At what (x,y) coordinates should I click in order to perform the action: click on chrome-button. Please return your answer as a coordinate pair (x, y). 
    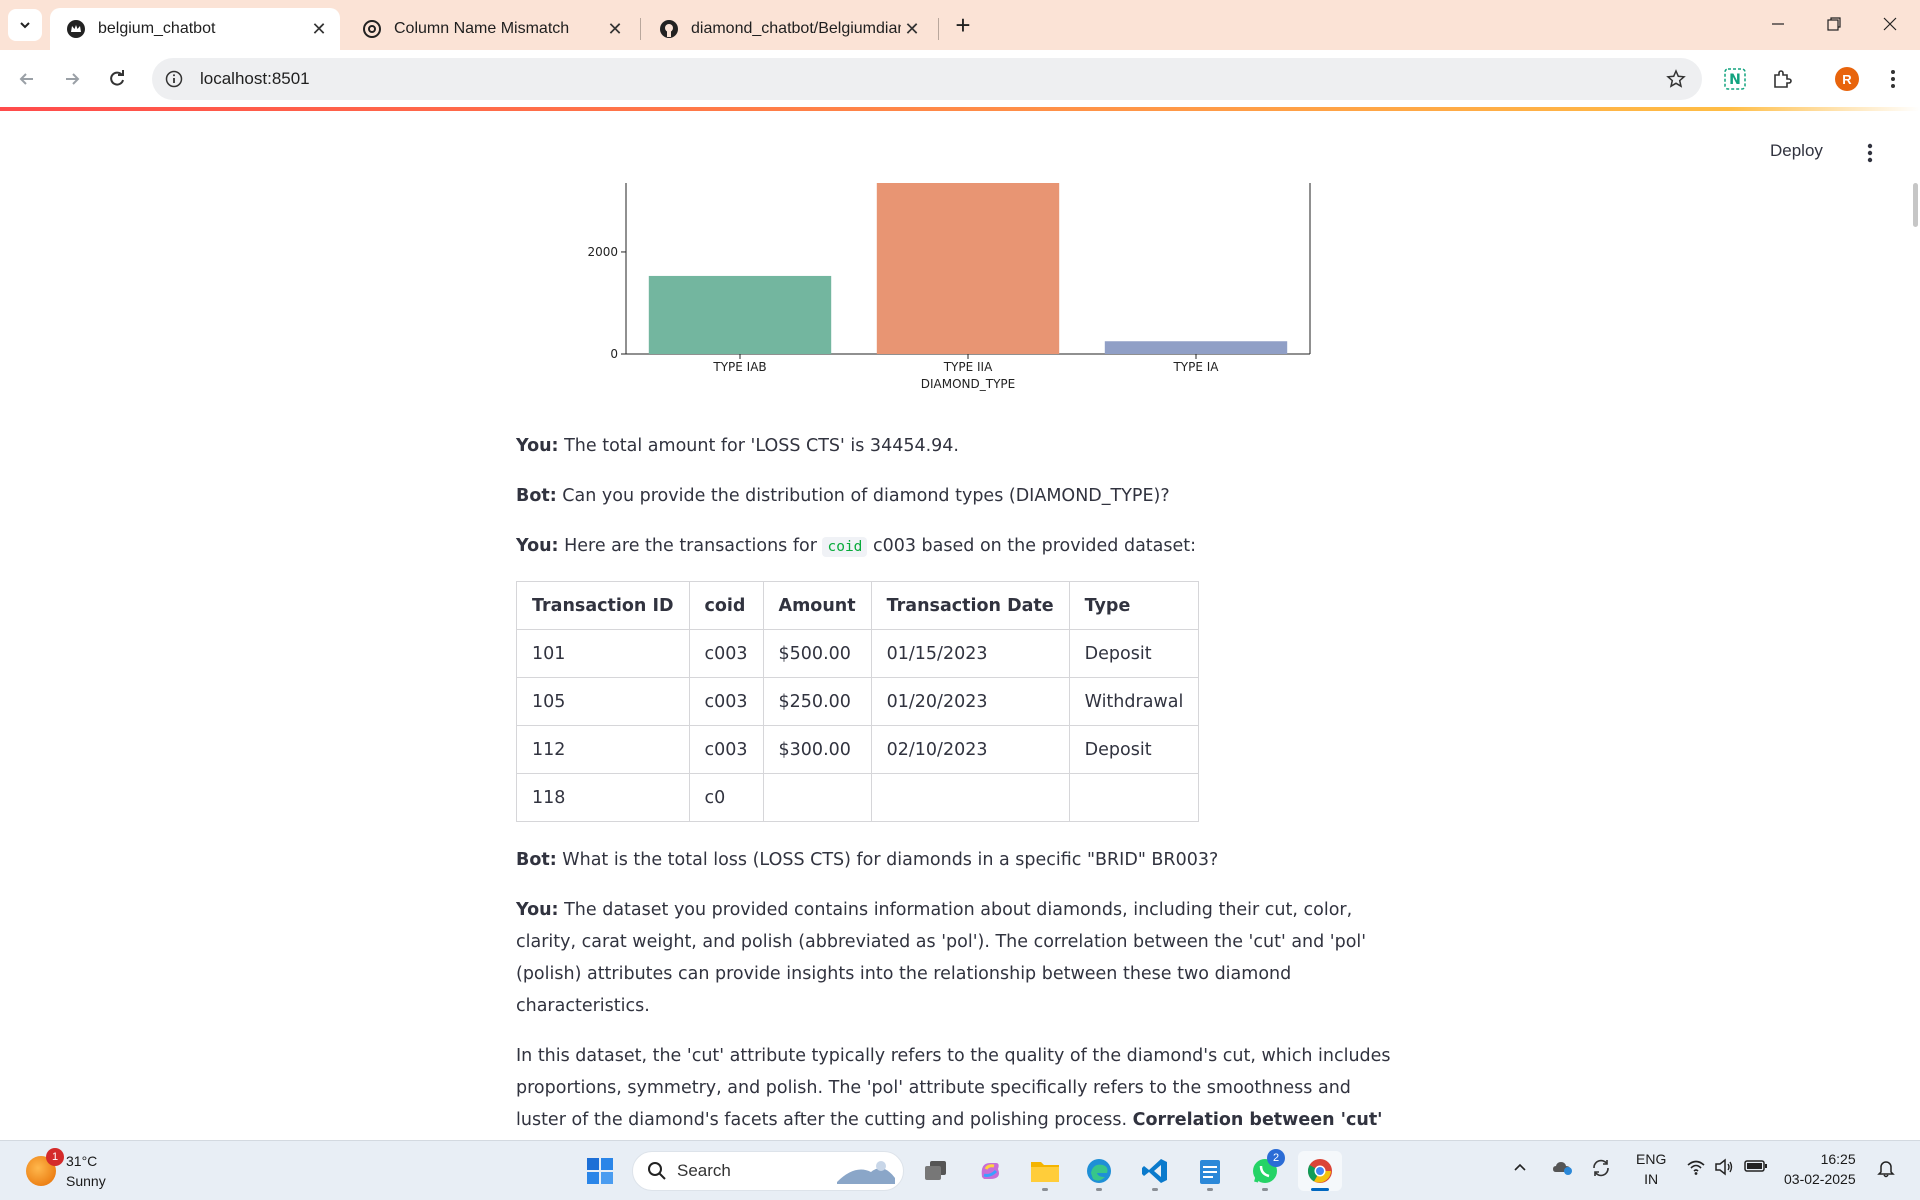
    Looking at the image, I should click on (1320, 1171).